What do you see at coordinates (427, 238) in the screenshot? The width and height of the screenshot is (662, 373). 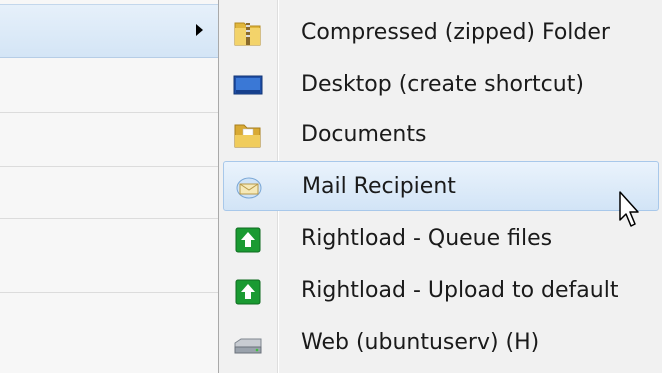 I see `menu-item-label: Rightload - Queue files` at bounding box center [427, 238].